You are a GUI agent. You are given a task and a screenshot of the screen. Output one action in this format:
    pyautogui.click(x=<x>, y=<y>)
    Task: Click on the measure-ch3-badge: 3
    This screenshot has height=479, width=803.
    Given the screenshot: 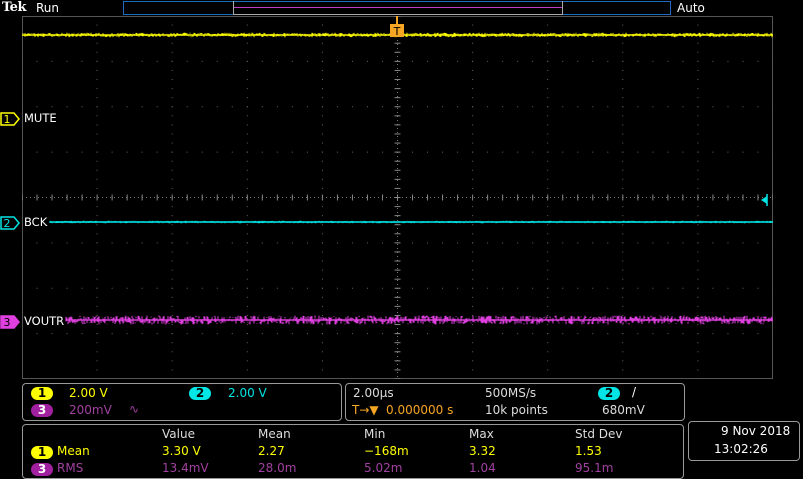 What is the action you would take?
    pyautogui.click(x=42, y=469)
    